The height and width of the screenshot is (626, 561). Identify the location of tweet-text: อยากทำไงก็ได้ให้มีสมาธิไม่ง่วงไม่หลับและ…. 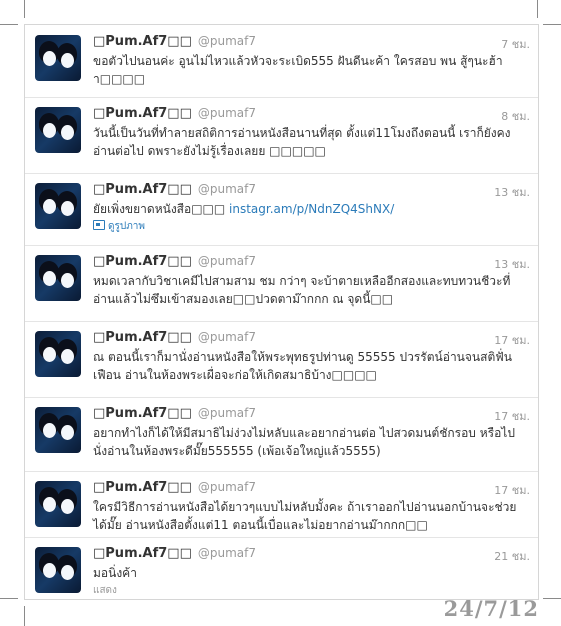
(304, 442).